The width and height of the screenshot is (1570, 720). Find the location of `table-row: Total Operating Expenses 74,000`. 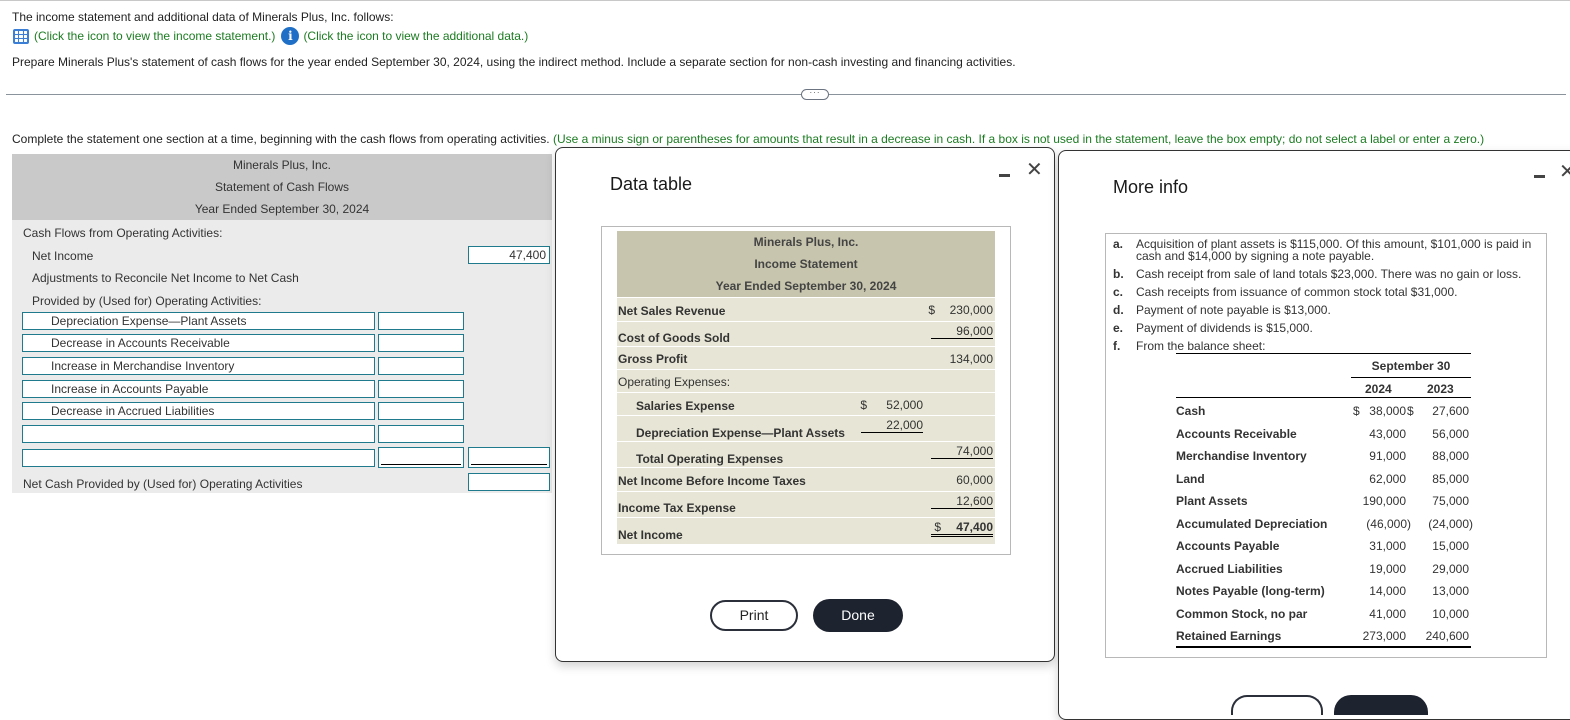

table-row: Total Operating Expenses 74,000 is located at coordinates (806, 454).